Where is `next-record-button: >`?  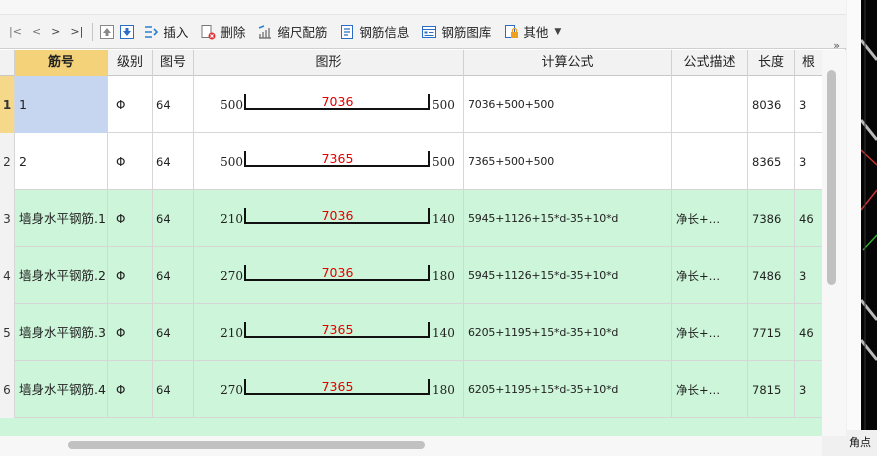
next-record-button: > is located at coordinates (55, 32).